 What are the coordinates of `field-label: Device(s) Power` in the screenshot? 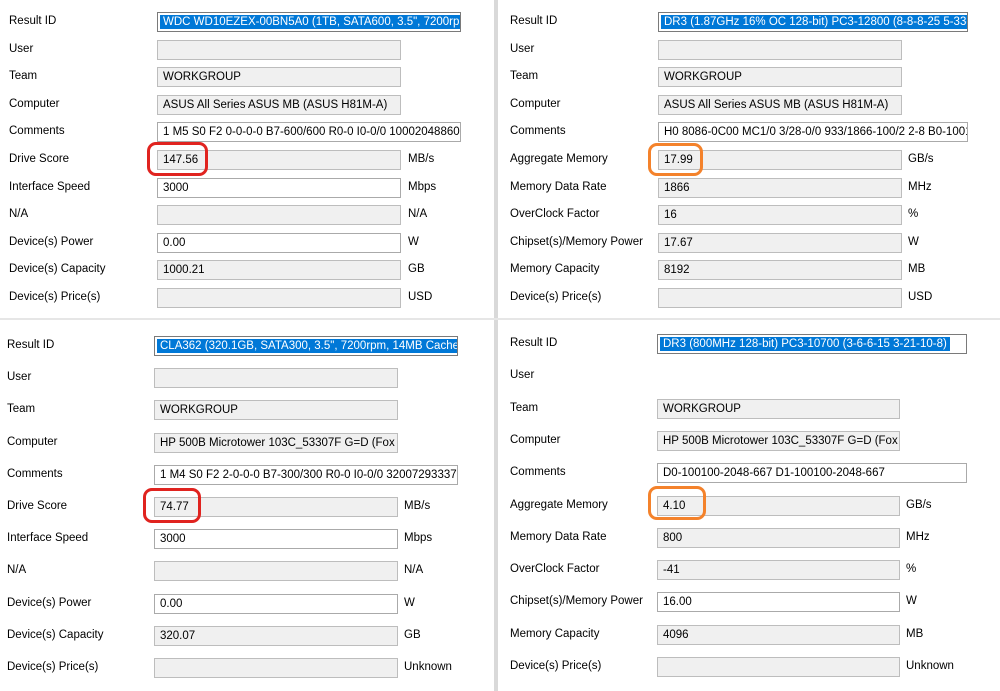 It's located at (51, 242).